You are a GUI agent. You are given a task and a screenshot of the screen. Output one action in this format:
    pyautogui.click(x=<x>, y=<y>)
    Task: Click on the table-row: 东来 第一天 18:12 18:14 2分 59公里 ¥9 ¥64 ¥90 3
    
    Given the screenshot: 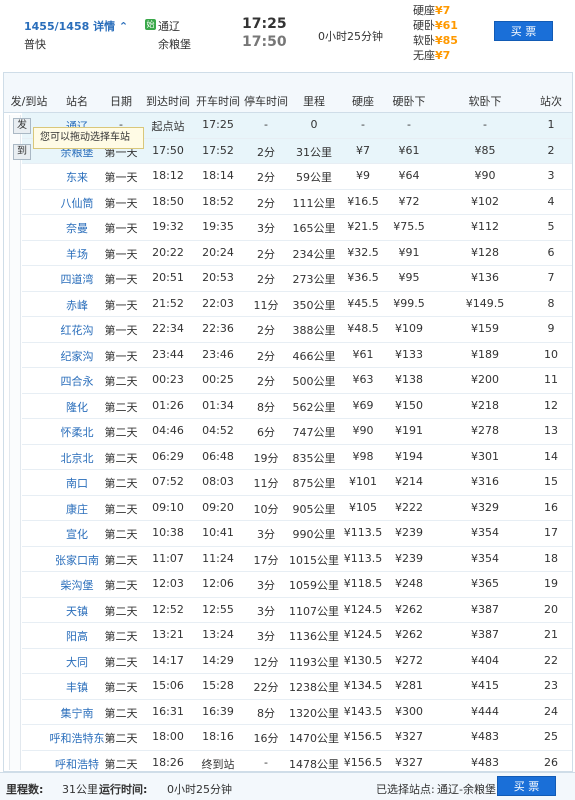 What is the action you would take?
    pyautogui.click(x=297, y=177)
    